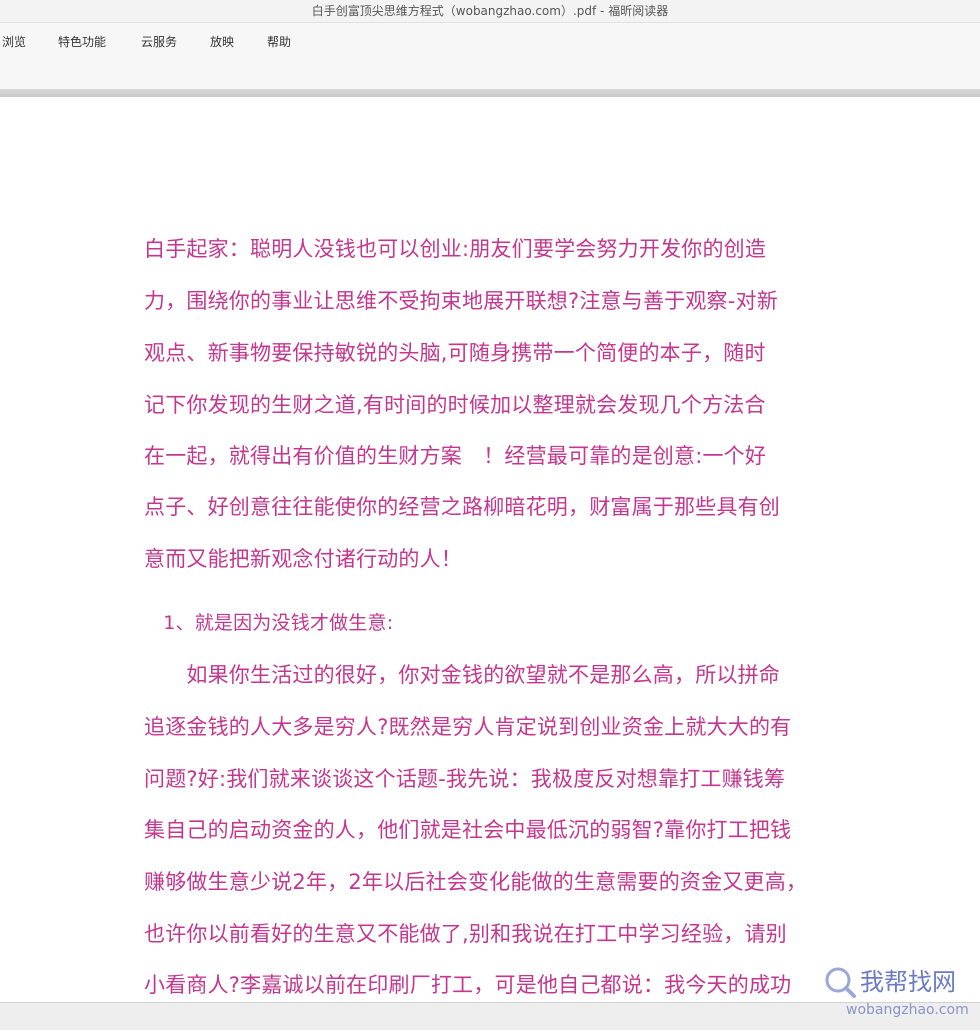  I want to click on document-line: 追逐金钱的人大多是穷人?既然是穷人肯定说到创业资金上就大大的有, so click(468, 727).